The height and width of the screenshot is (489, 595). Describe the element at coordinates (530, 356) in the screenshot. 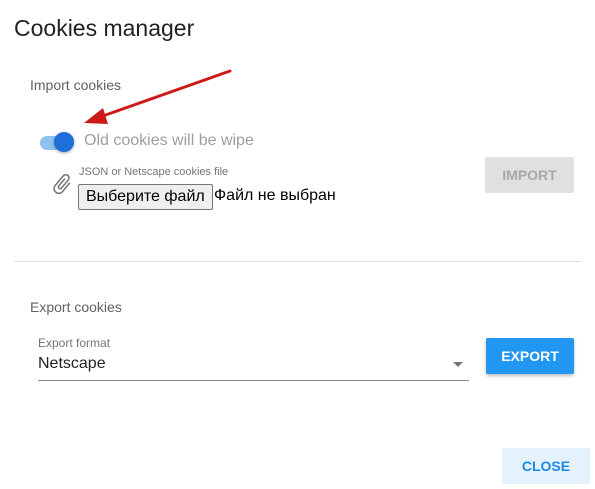

I see `export-button: EXPORT` at that location.